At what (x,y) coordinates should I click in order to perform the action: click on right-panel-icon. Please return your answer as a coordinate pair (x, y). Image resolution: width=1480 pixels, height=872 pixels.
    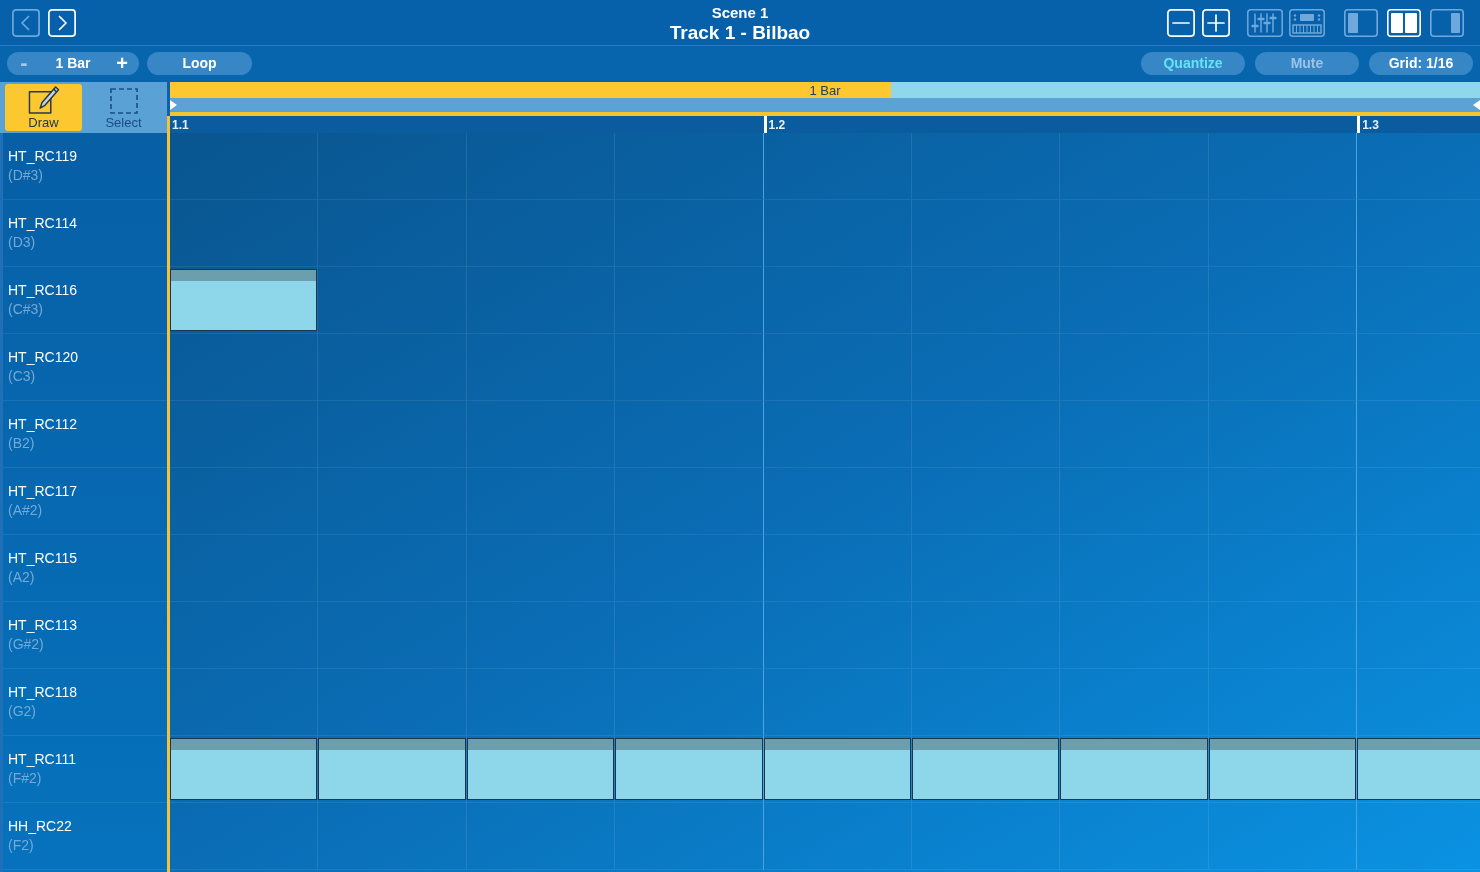
    Looking at the image, I should click on (1447, 22).